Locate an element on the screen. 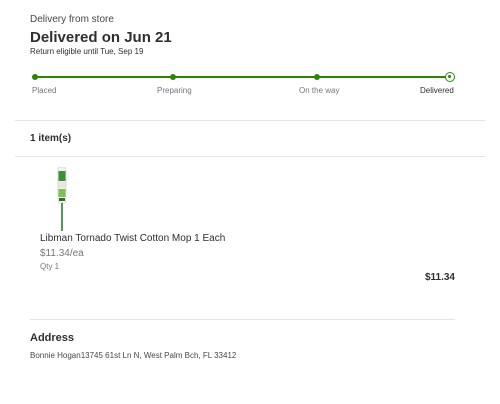 This screenshot has height=404, width=500. step-dot-placed is located at coordinates (35, 77).